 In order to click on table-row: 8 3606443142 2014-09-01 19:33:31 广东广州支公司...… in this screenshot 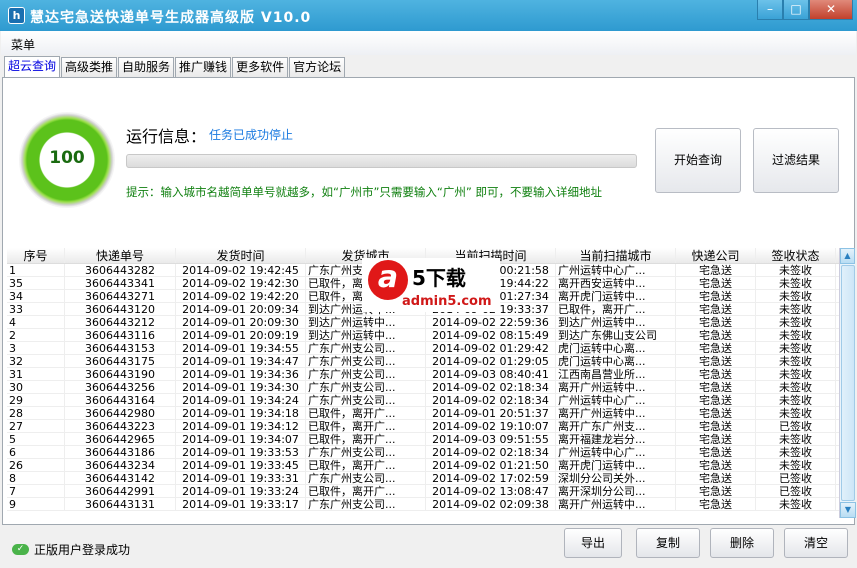, I will do `click(423, 478)`.